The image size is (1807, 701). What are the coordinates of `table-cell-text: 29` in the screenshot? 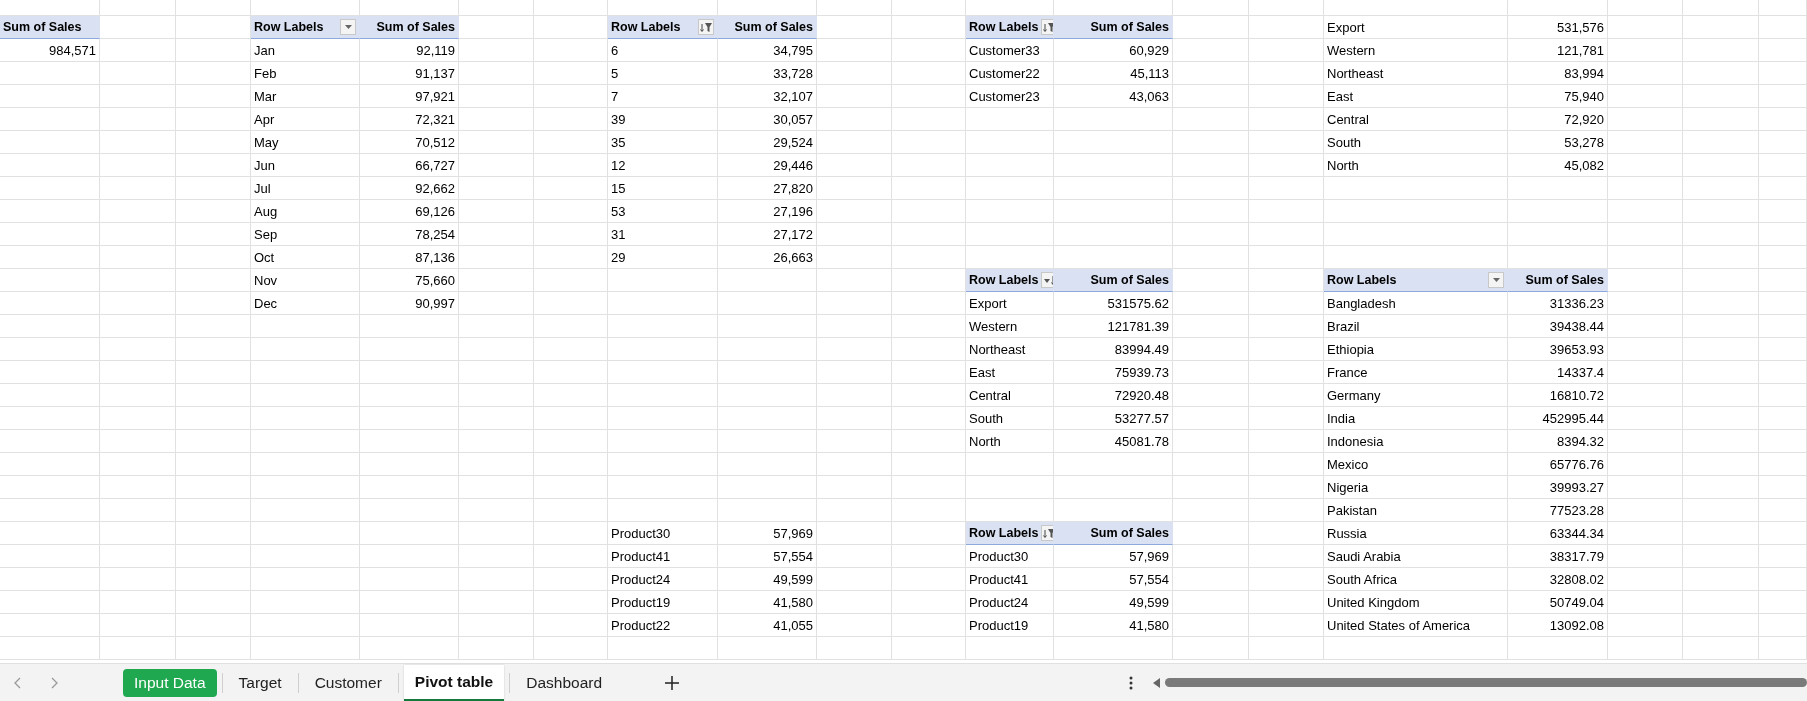 It's located at (618, 257).